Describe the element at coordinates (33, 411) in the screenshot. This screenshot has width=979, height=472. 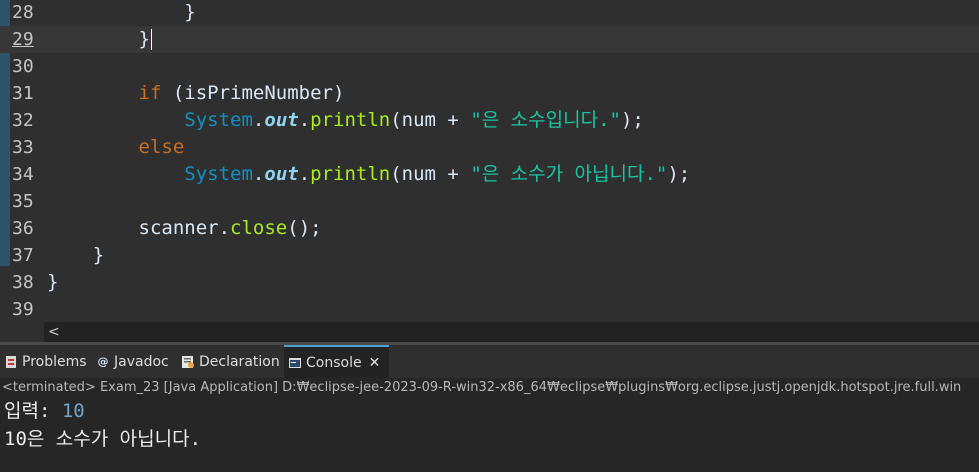
I see `console-prompt: 입력:` at that location.